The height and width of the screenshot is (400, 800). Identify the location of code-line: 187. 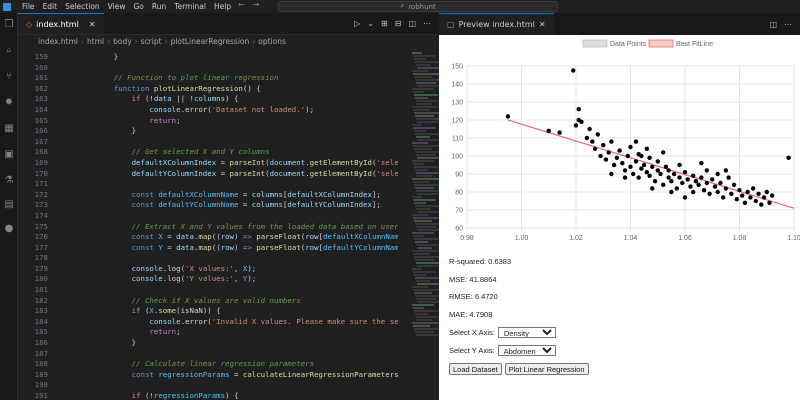
(208, 354).